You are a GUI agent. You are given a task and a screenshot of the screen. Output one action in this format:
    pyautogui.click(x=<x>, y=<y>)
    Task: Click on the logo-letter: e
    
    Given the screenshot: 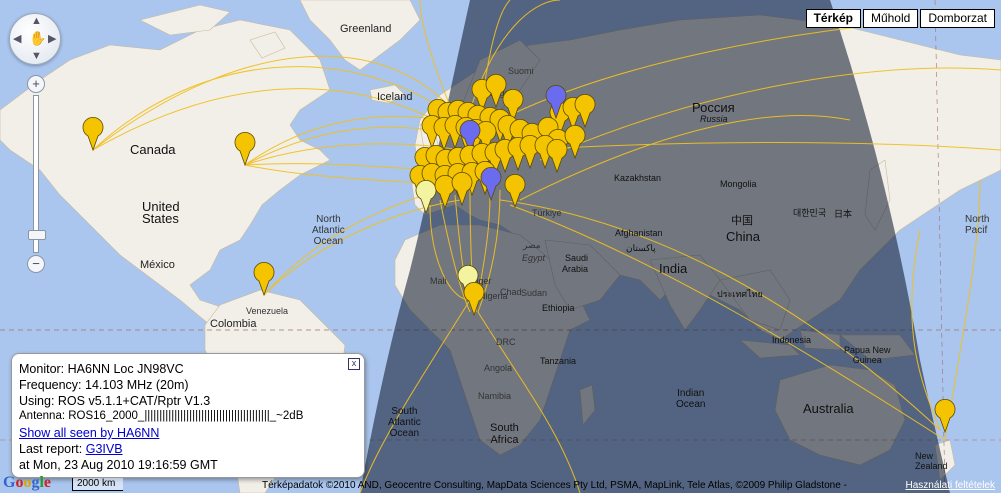 What is the action you would take?
    pyautogui.click(x=47, y=482)
    